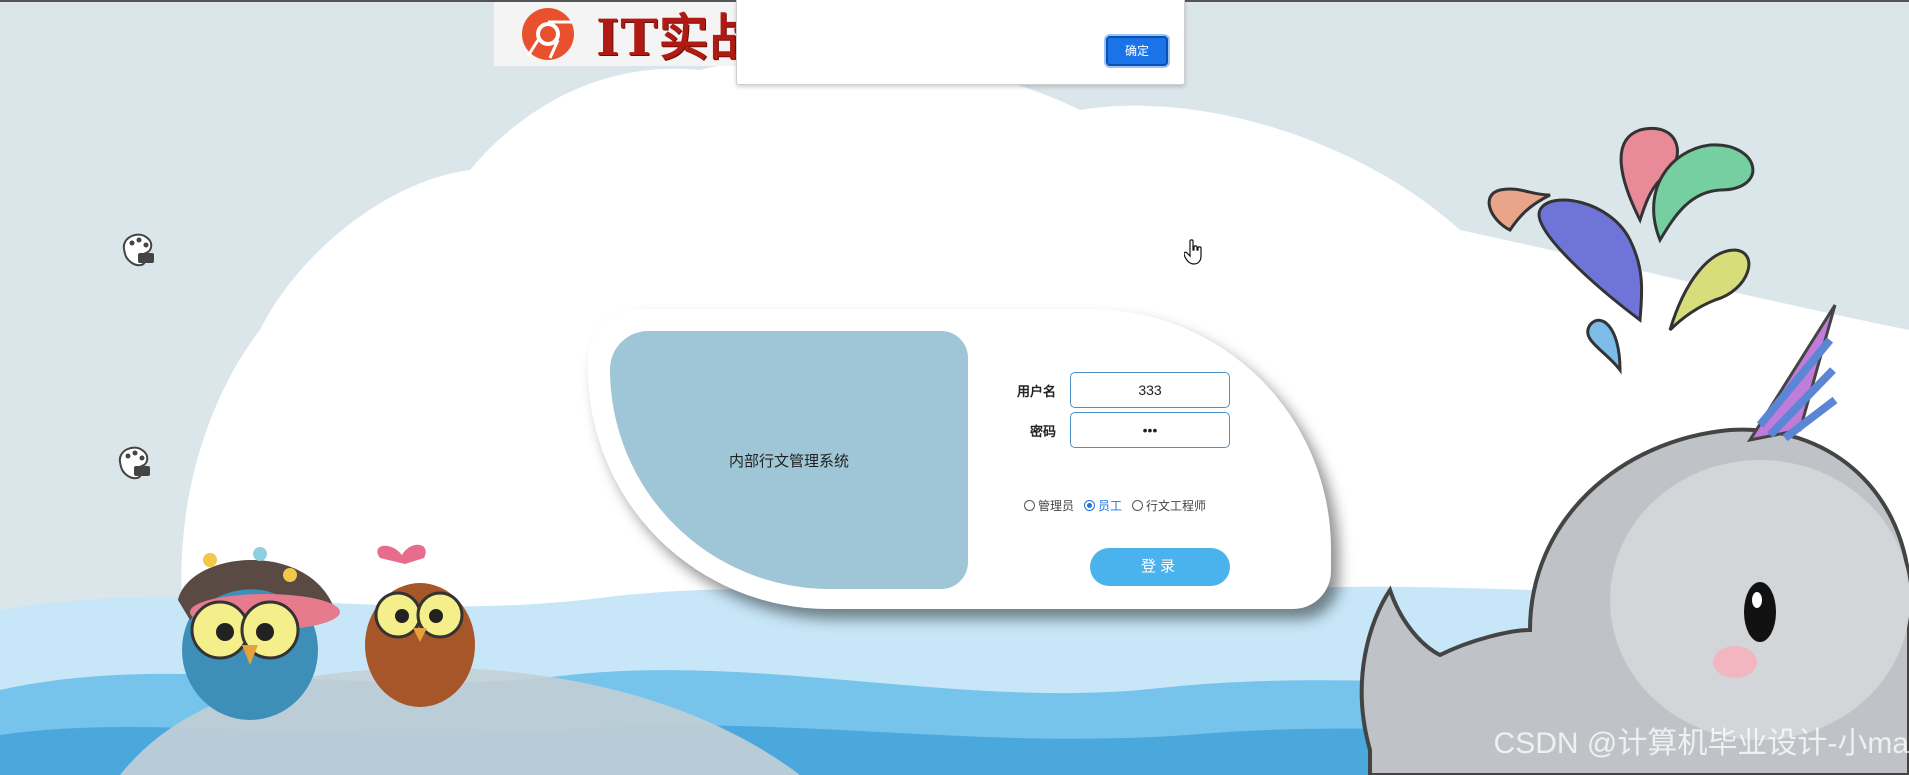  I want to click on password-input: •••, so click(1150, 430).